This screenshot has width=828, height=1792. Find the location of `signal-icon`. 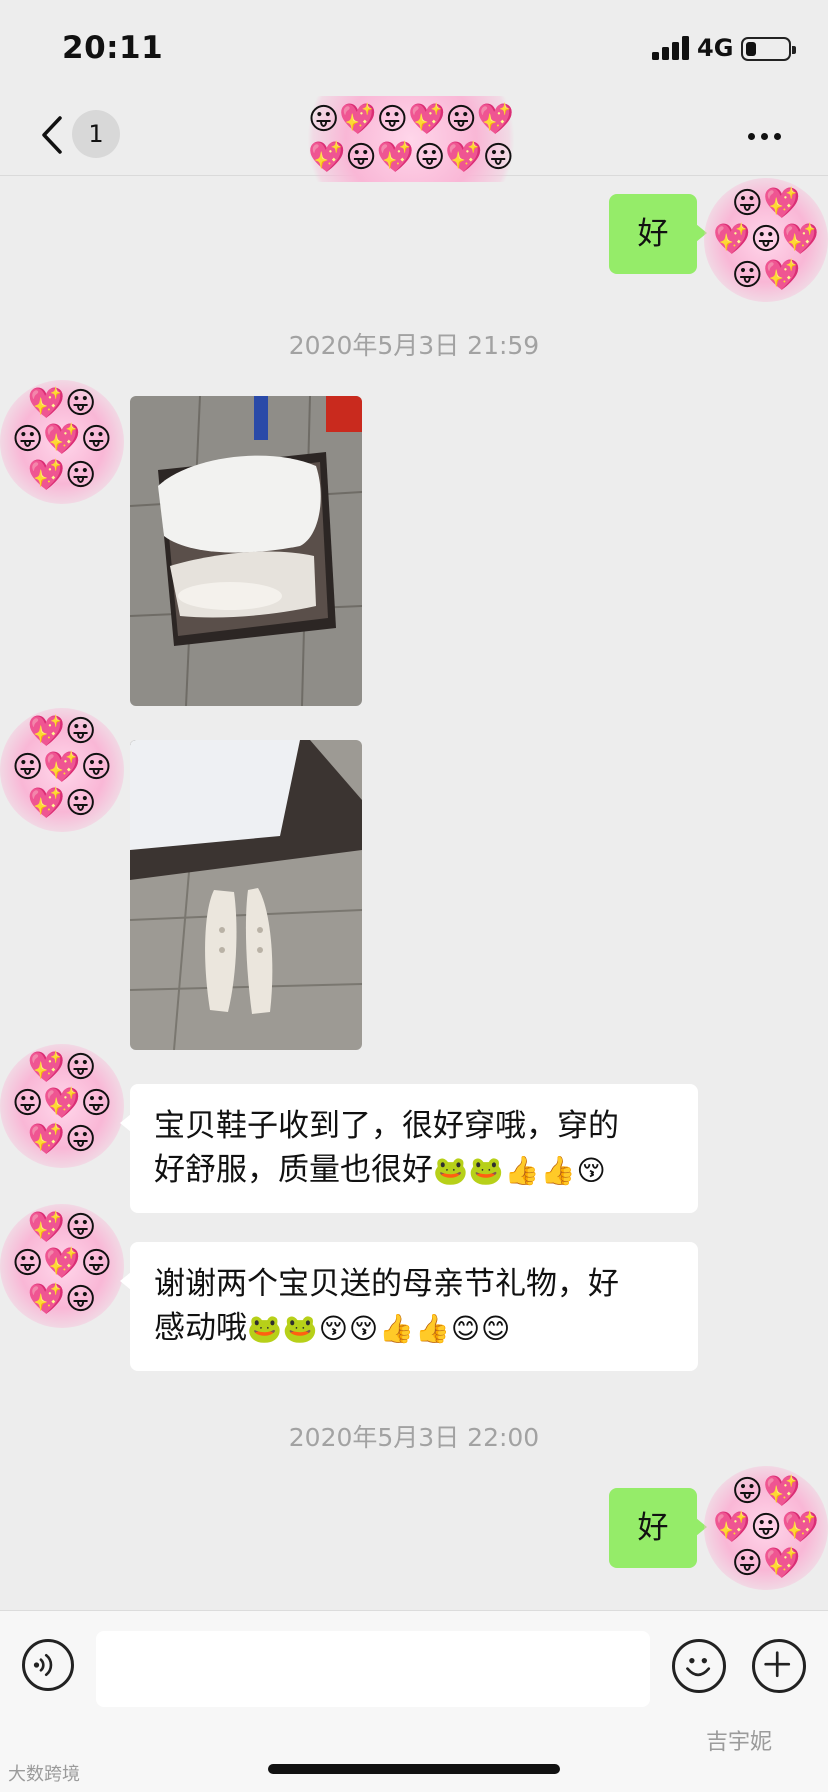

signal-icon is located at coordinates (671, 48).